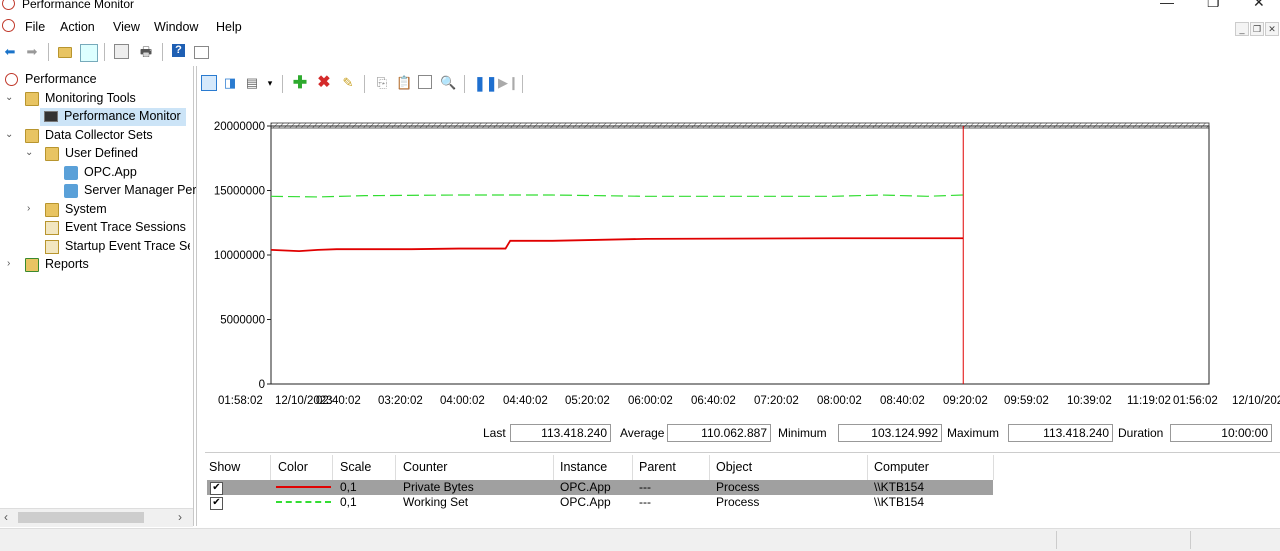 Image resolution: width=1280 pixels, height=551 pixels. Describe the element at coordinates (10, 52) in the screenshot. I see `back-icon: ⬅` at that location.